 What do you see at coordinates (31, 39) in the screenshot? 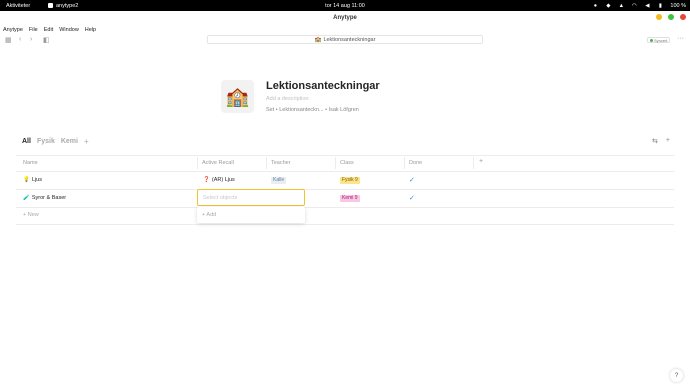
I see `forward-arrow-icon: ›` at bounding box center [31, 39].